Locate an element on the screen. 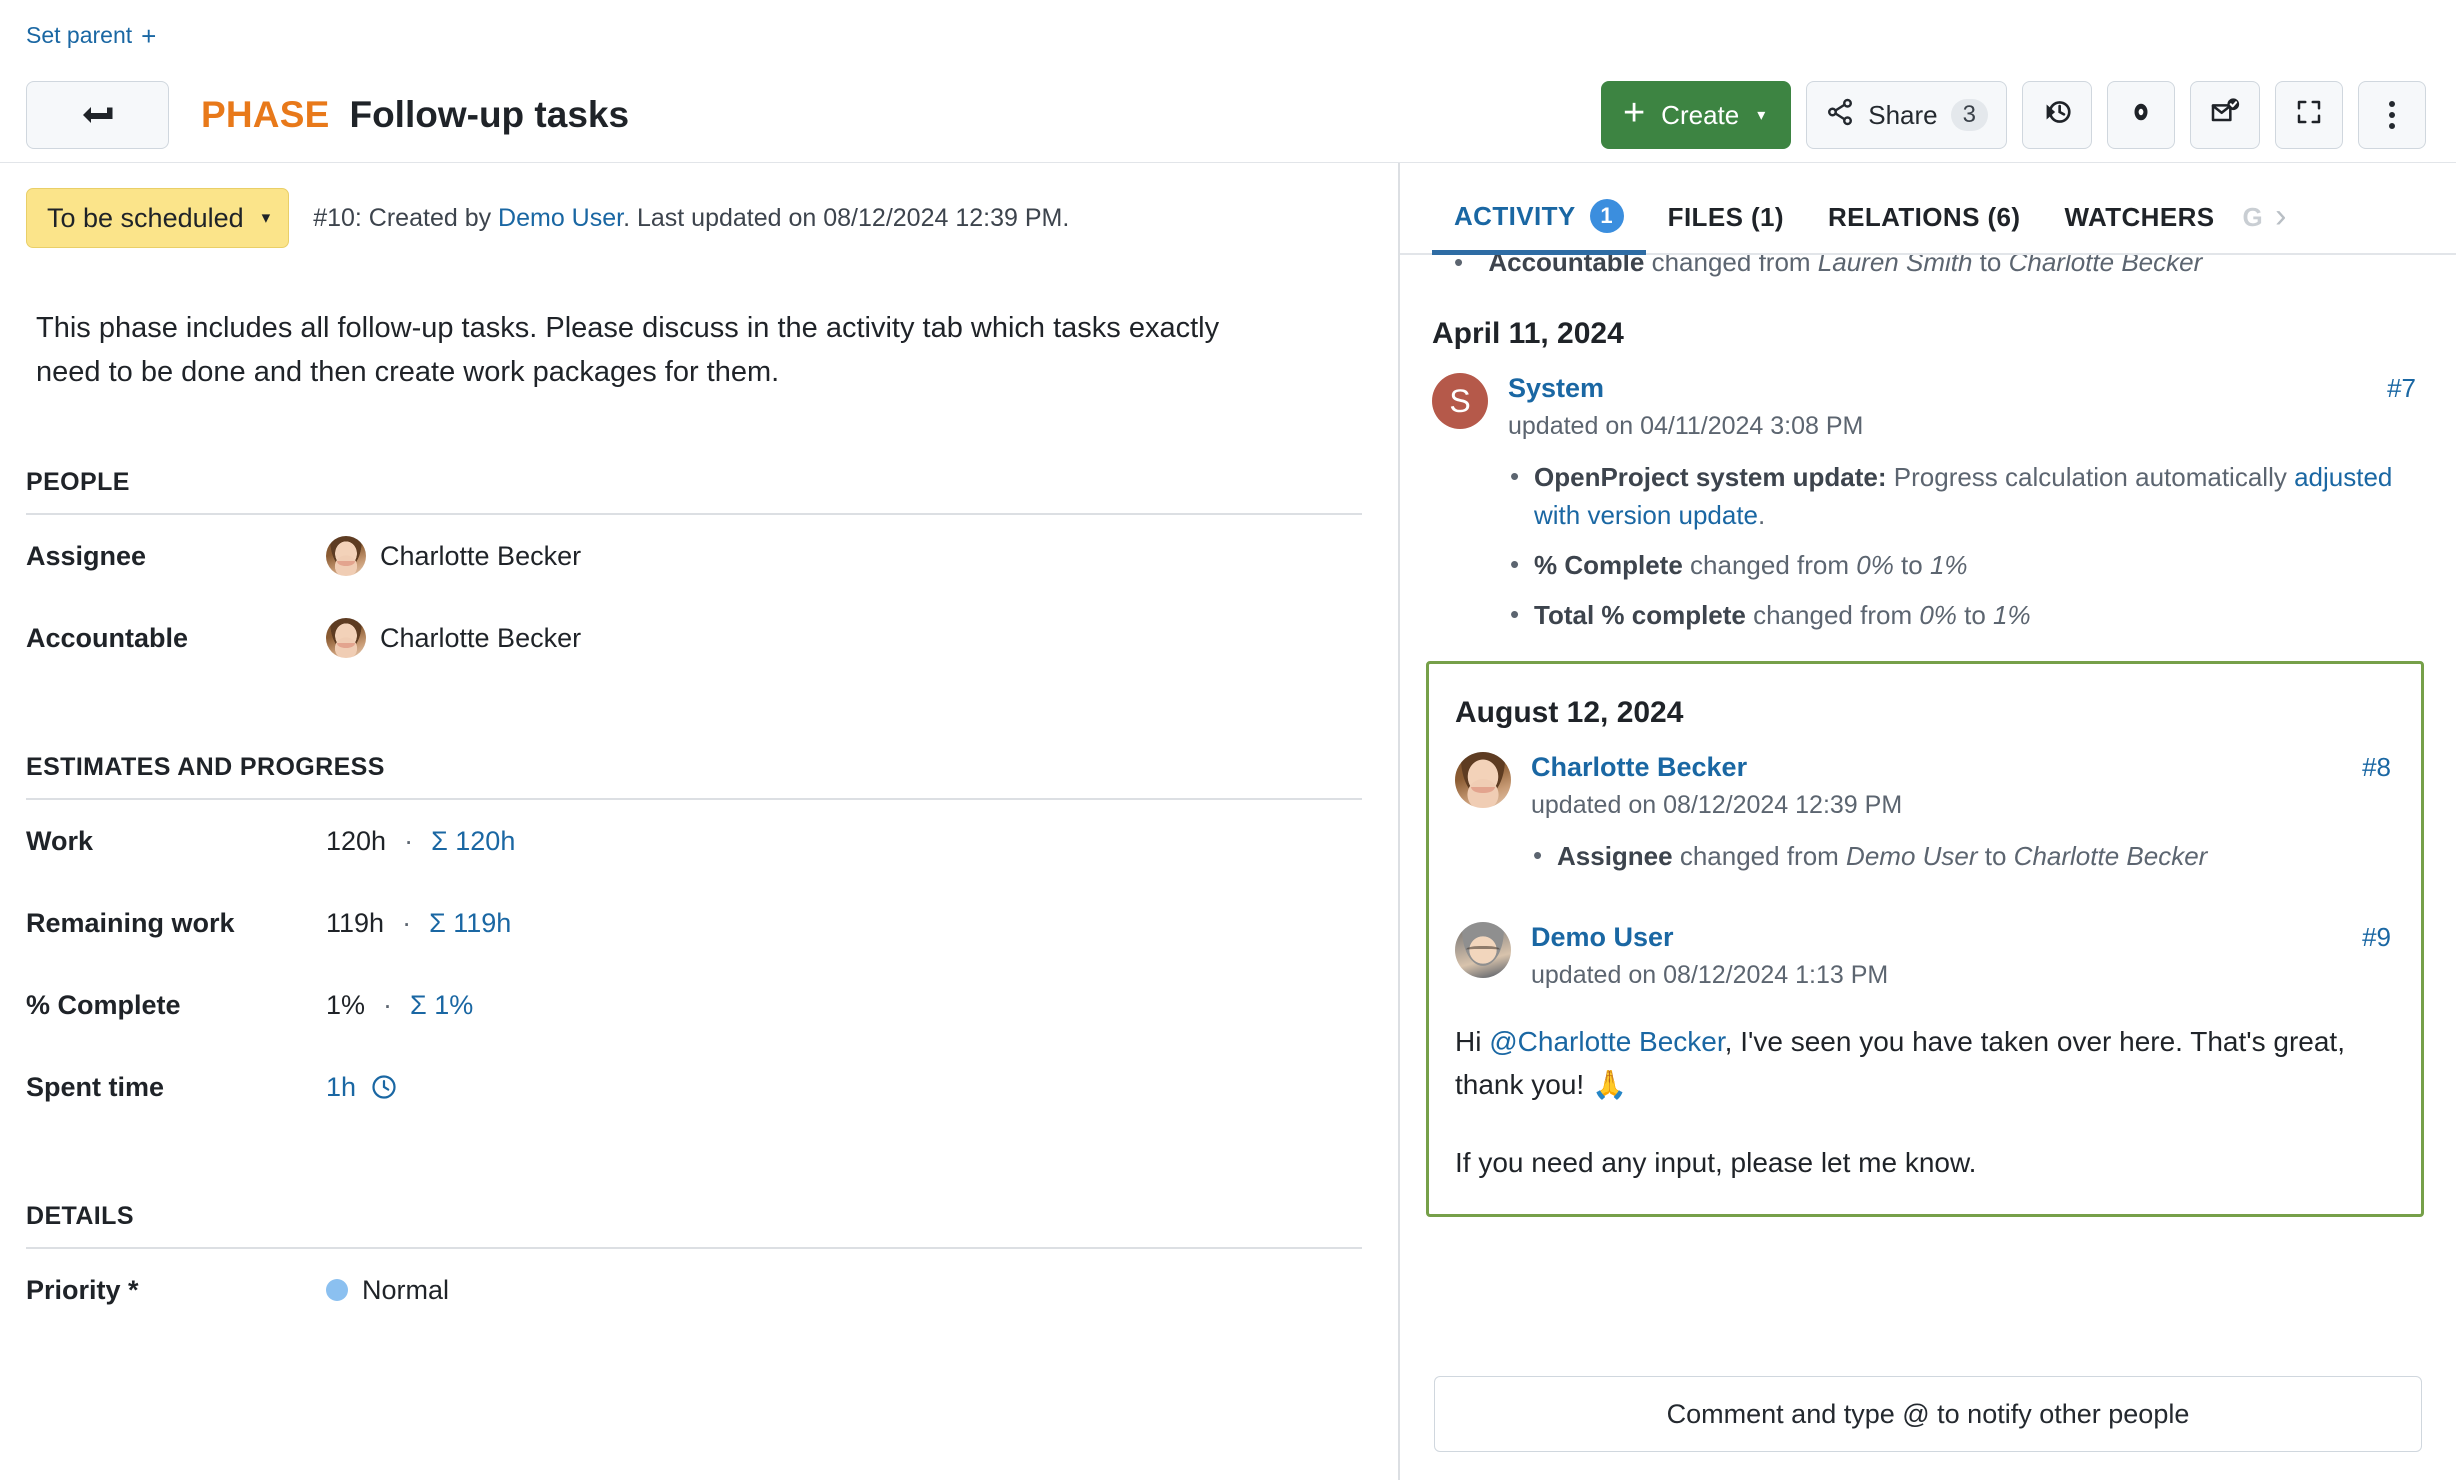 The width and height of the screenshot is (2456, 1480). tab-relations: RELATIONS (6) is located at coordinates (1924, 227).